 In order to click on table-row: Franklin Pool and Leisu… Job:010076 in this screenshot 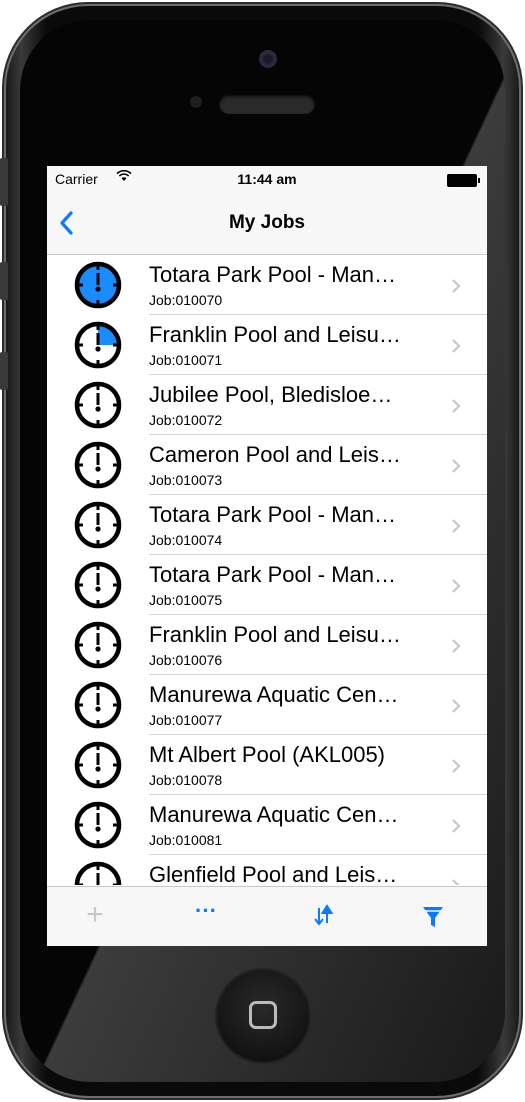, I will do `click(267, 645)`.